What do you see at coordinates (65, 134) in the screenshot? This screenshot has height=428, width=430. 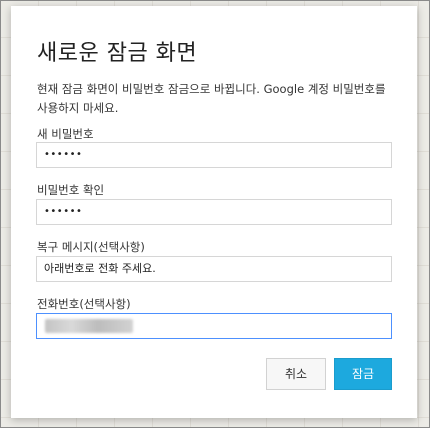 I see `new-password-label: 새 비밀번호` at bounding box center [65, 134].